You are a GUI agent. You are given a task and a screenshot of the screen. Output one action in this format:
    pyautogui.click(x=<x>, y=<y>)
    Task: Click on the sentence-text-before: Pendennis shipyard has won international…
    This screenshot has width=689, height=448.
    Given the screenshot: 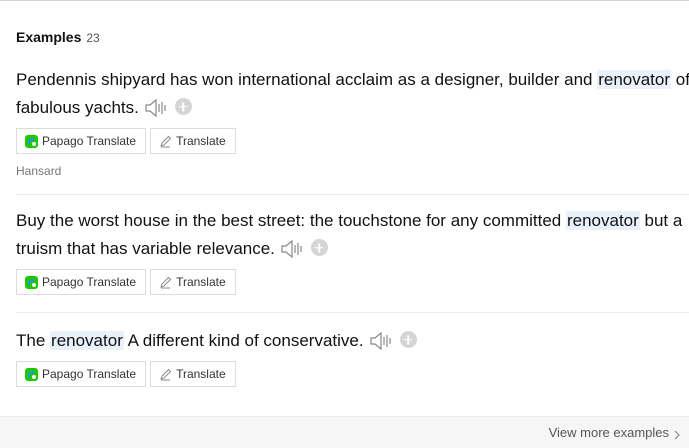 What is the action you would take?
    pyautogui.click(x=307, y=79)
    